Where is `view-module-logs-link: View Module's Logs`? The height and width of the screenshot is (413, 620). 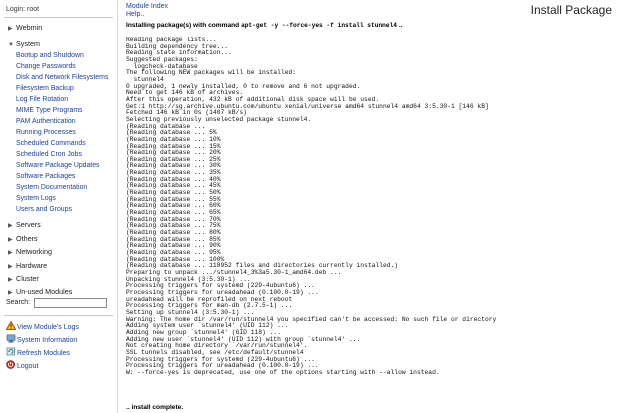
view-module-logs-link: View Module's Logs is located at coordinates (42, 326).